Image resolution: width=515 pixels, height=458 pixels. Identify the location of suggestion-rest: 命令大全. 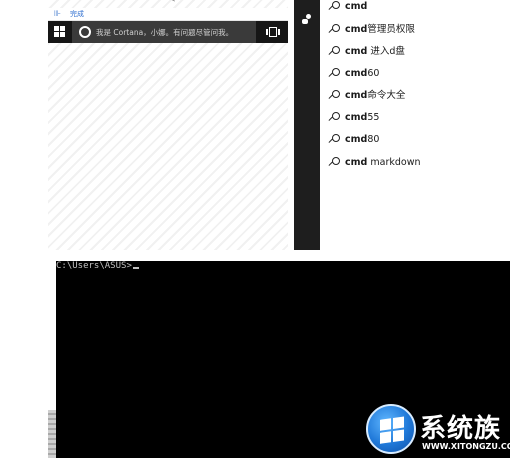
(386, 95).